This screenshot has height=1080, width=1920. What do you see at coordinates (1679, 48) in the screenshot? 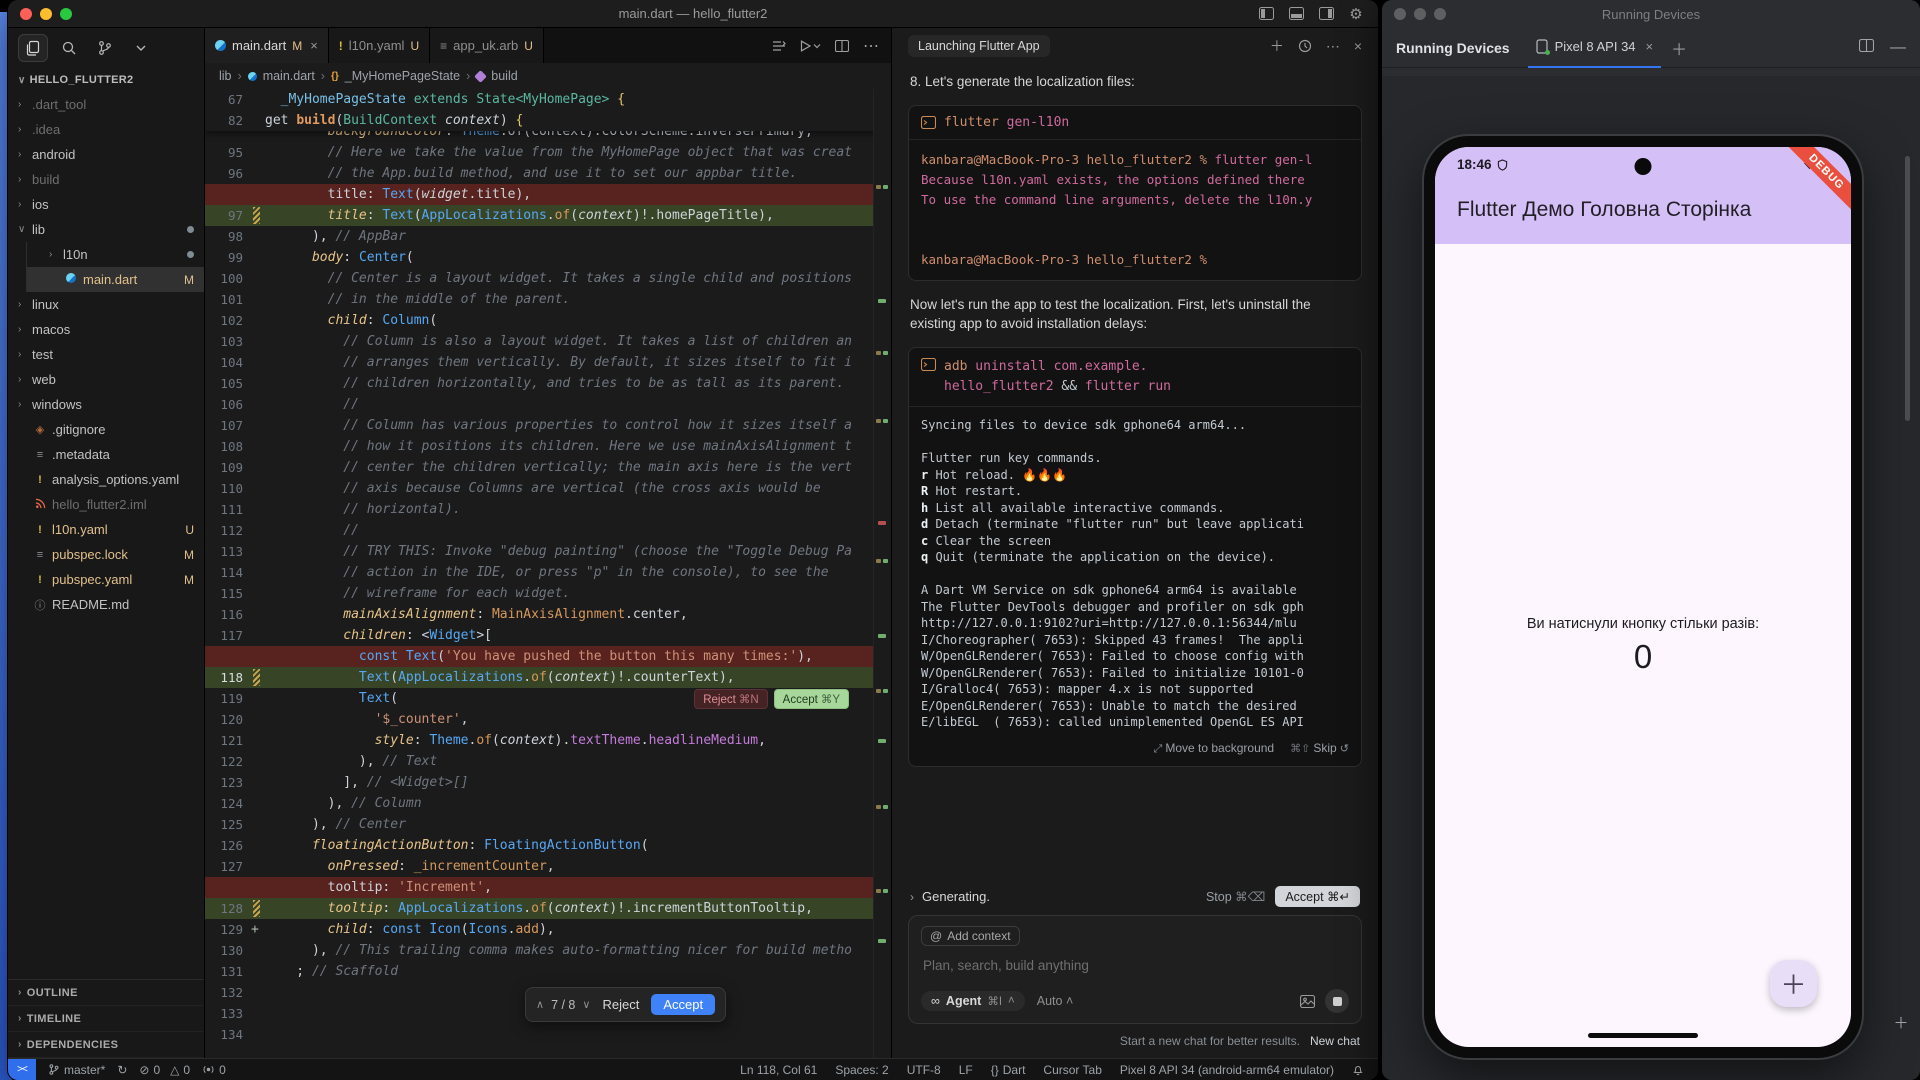
I see `add-device-icon: ＋` at bounding box center [1679, 48].